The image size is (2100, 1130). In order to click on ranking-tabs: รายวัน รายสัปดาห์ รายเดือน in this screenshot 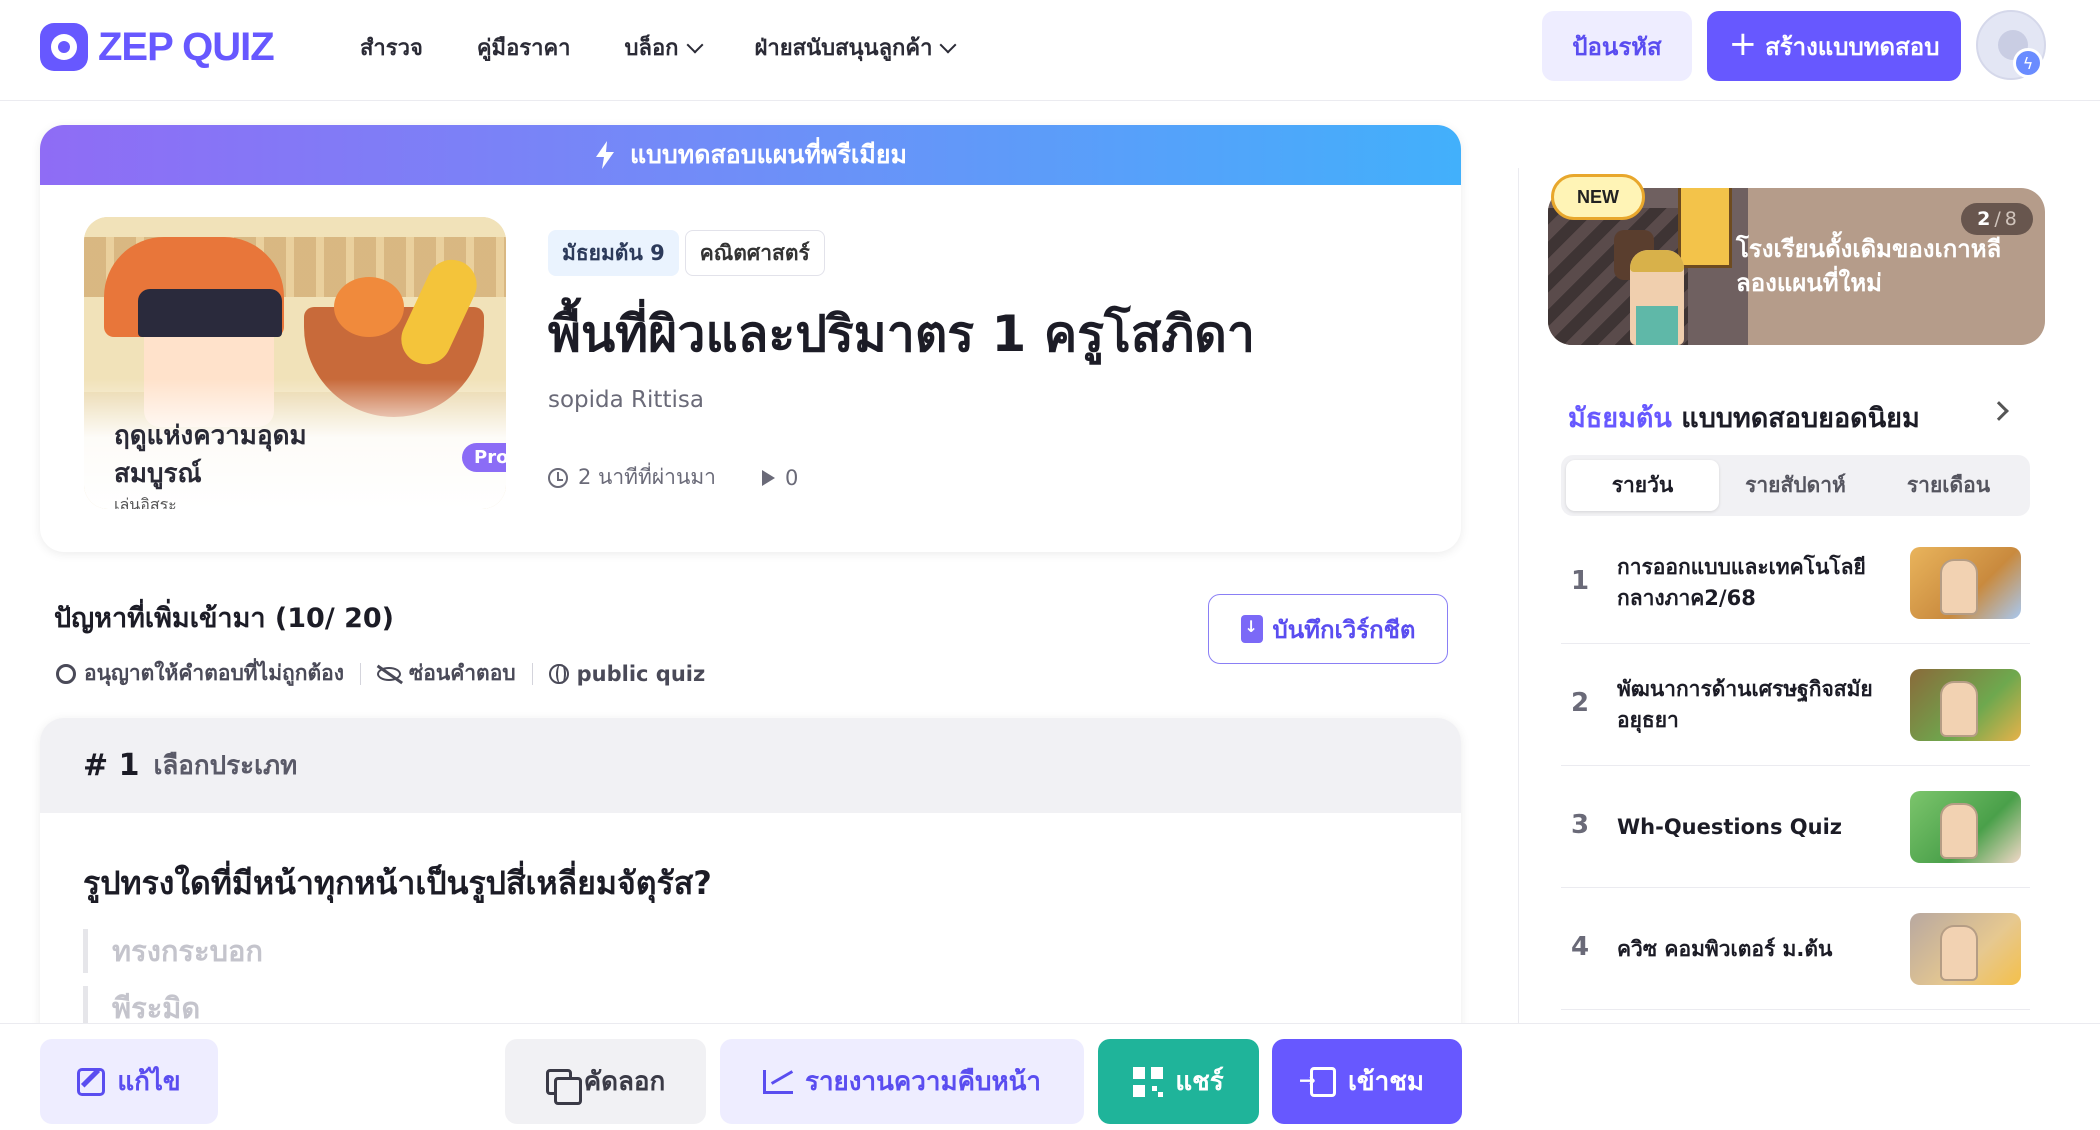, I will do `click(1795, 485)`.